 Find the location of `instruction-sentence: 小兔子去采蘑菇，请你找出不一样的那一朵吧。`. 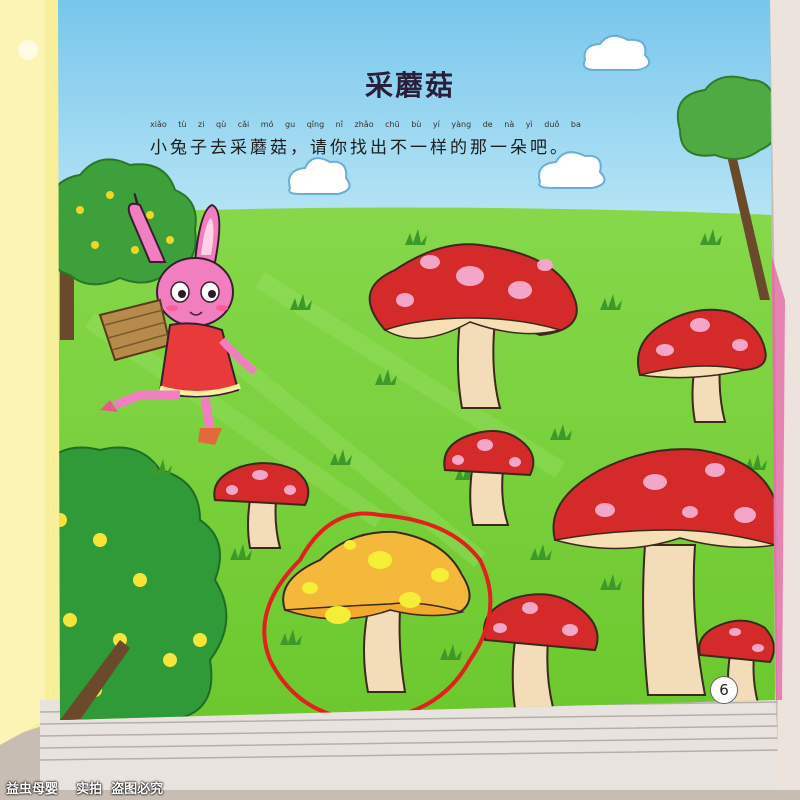

instruction-sentence: 小兔子去采蘑菇，请你找出不一样的那一朵吧。 is located at coordinates (360, 148).